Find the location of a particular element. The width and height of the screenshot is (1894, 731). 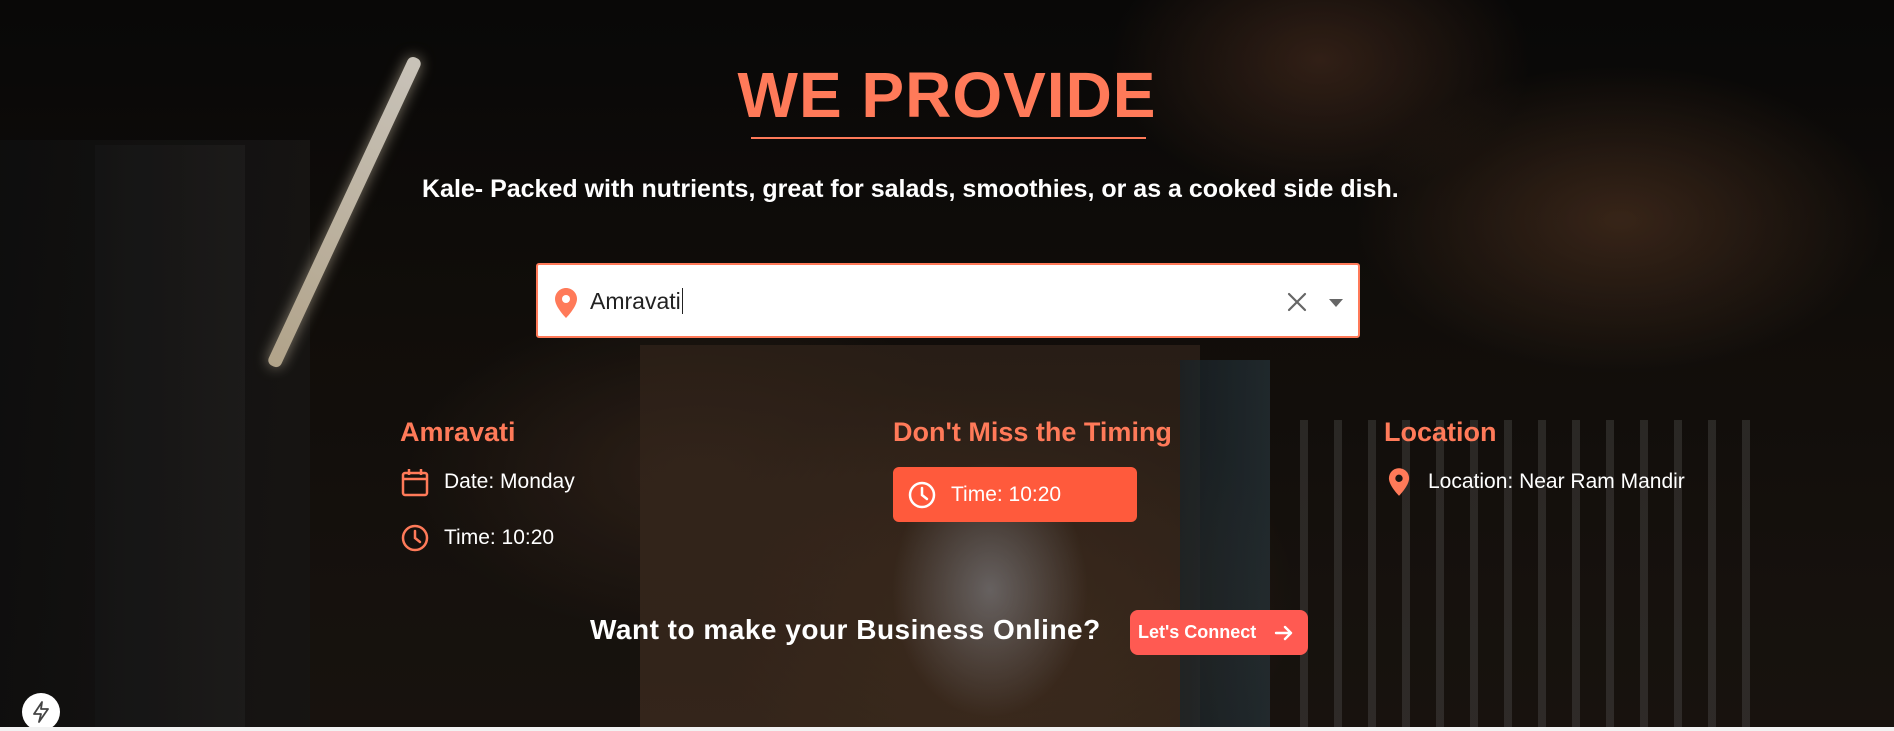

lets-connect-button: Let's Connect is located at coordinates (1219, 632).